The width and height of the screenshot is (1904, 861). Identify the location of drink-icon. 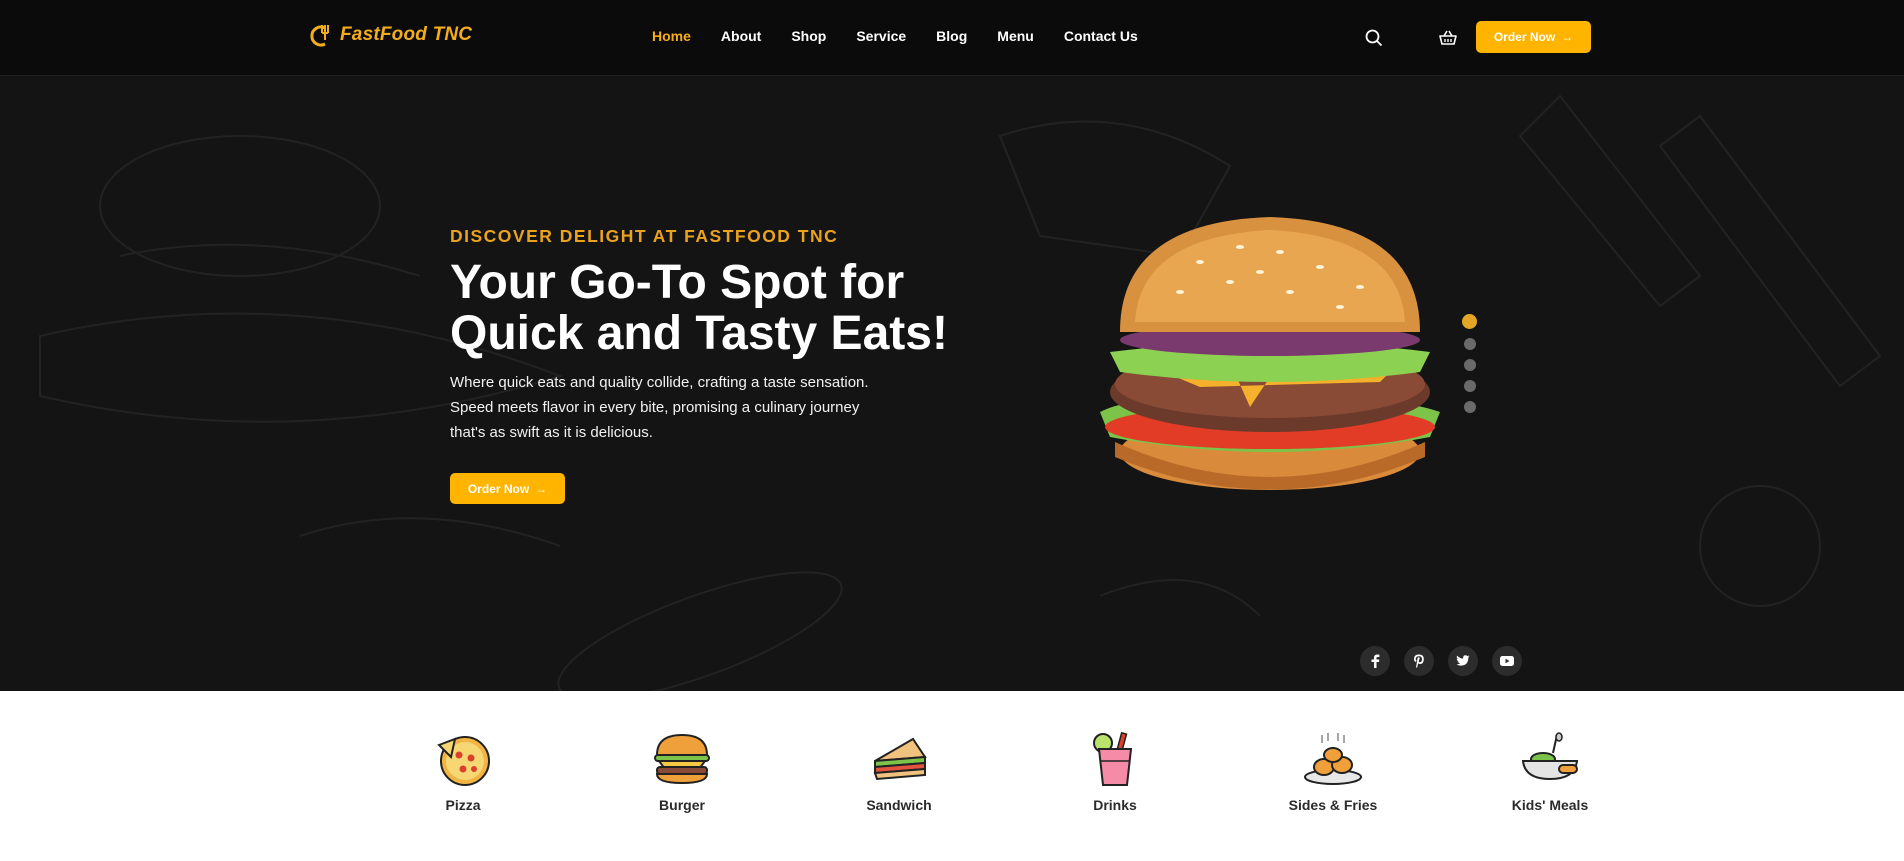
(1113, 758).